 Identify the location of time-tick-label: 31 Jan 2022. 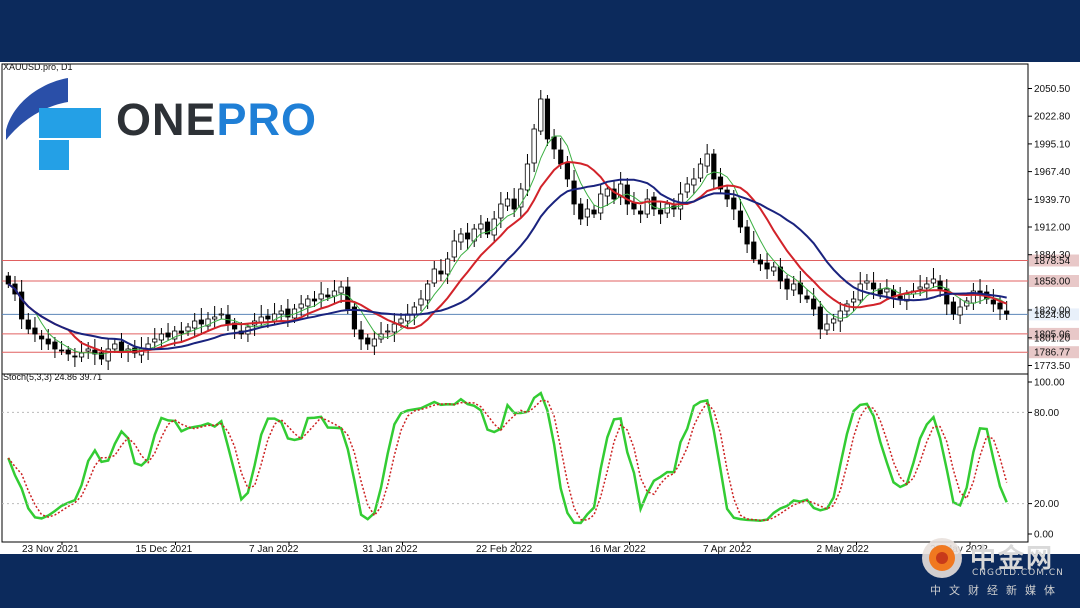
(390, 549).